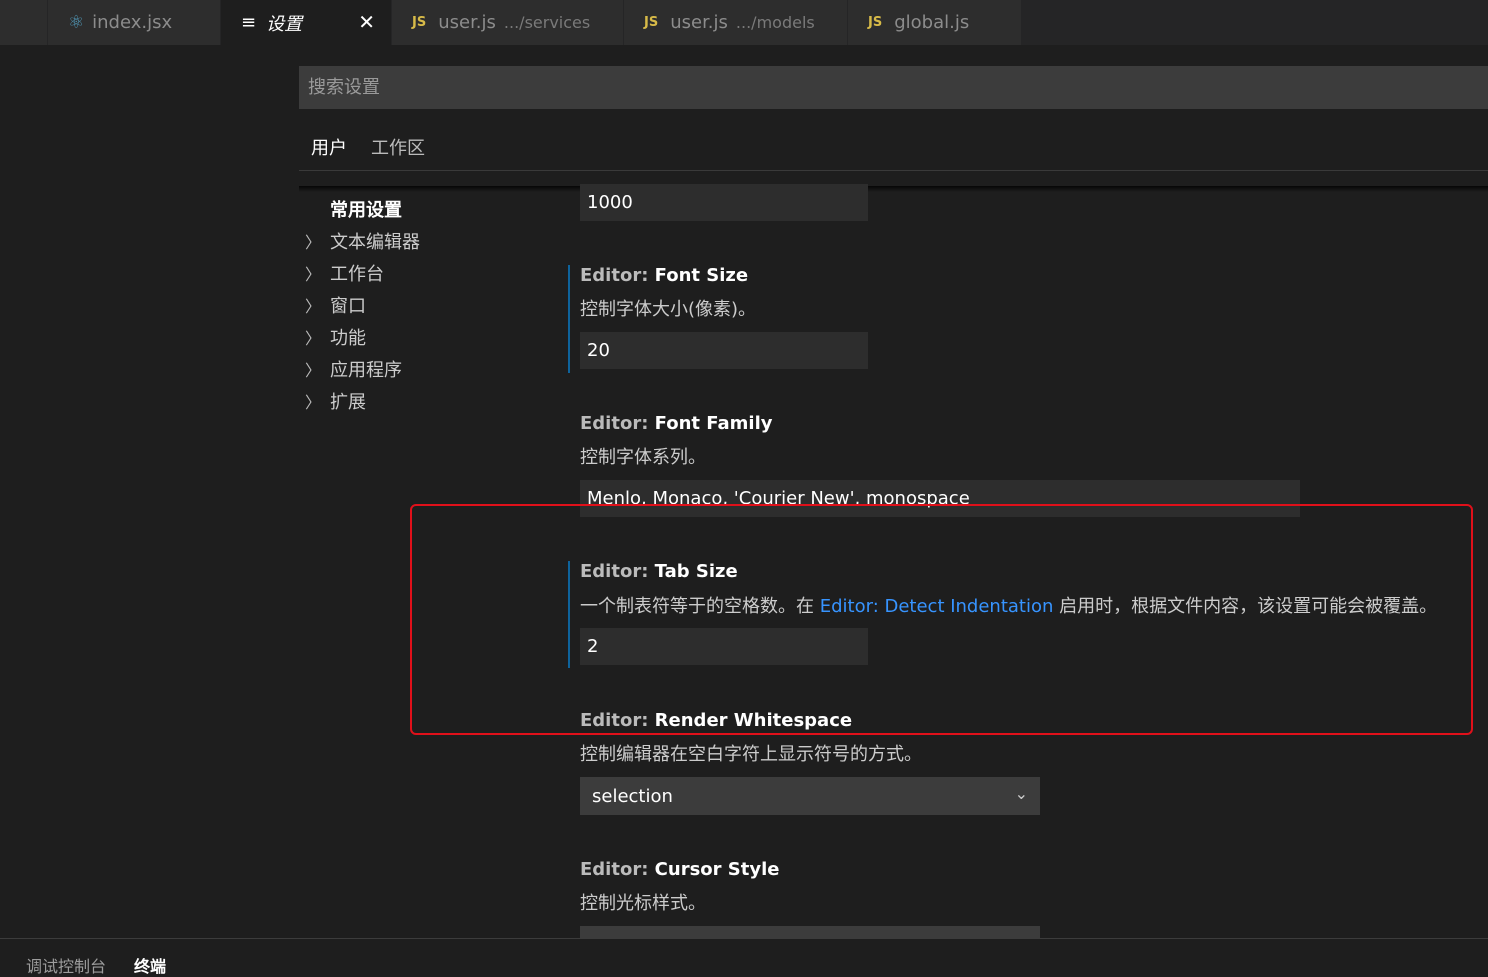 The image size is (1488, 977). I want to click on setting-description: 控制字体系列。, so click(643, 457).